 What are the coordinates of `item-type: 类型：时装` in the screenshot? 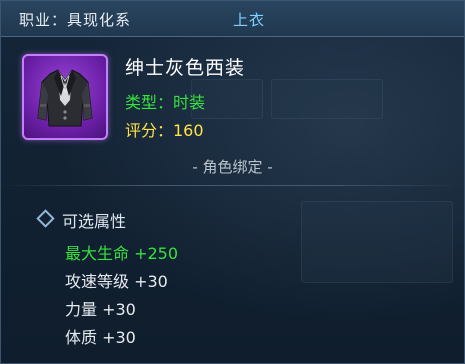 It's located at (165, 102).